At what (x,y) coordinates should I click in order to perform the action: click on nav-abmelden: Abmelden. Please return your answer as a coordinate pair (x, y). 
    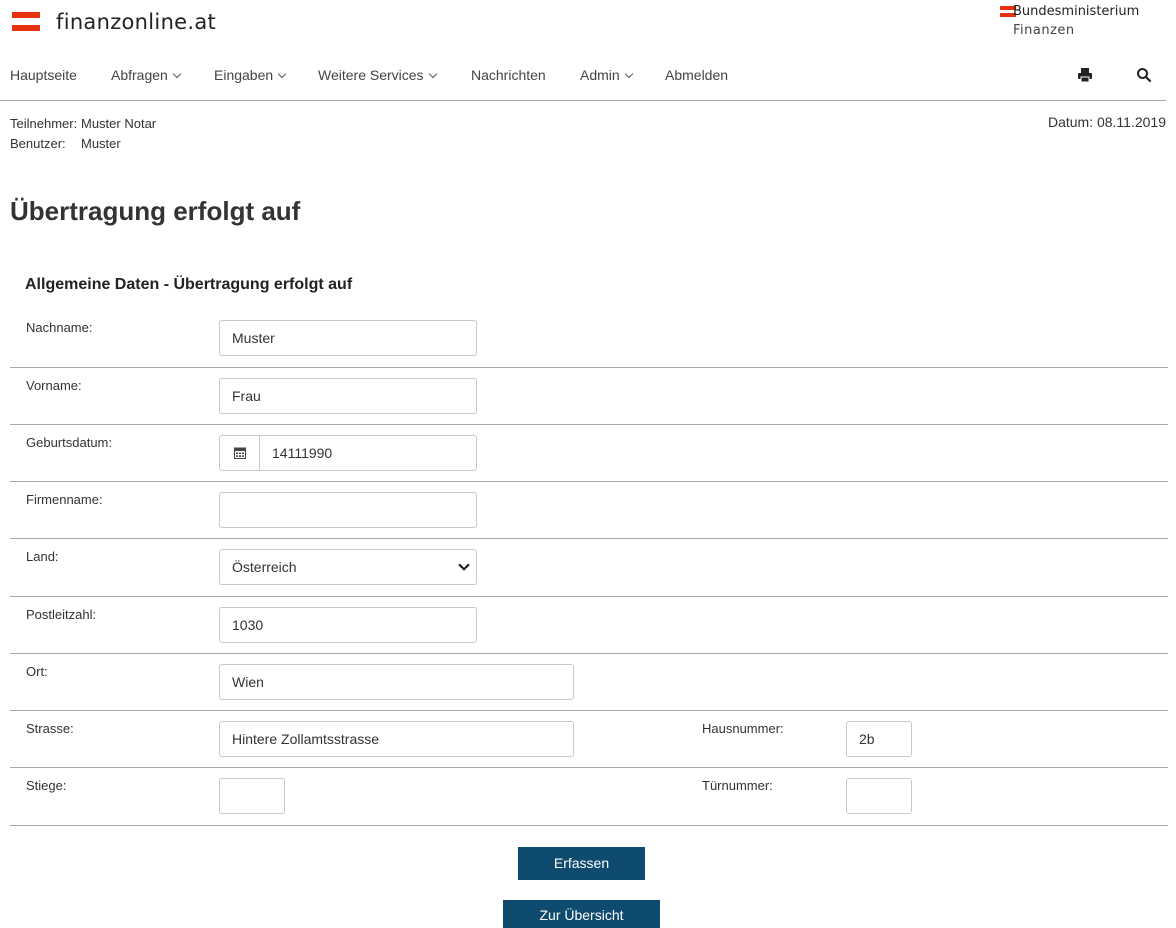
    Looking at the image, I should click on (696, 75).